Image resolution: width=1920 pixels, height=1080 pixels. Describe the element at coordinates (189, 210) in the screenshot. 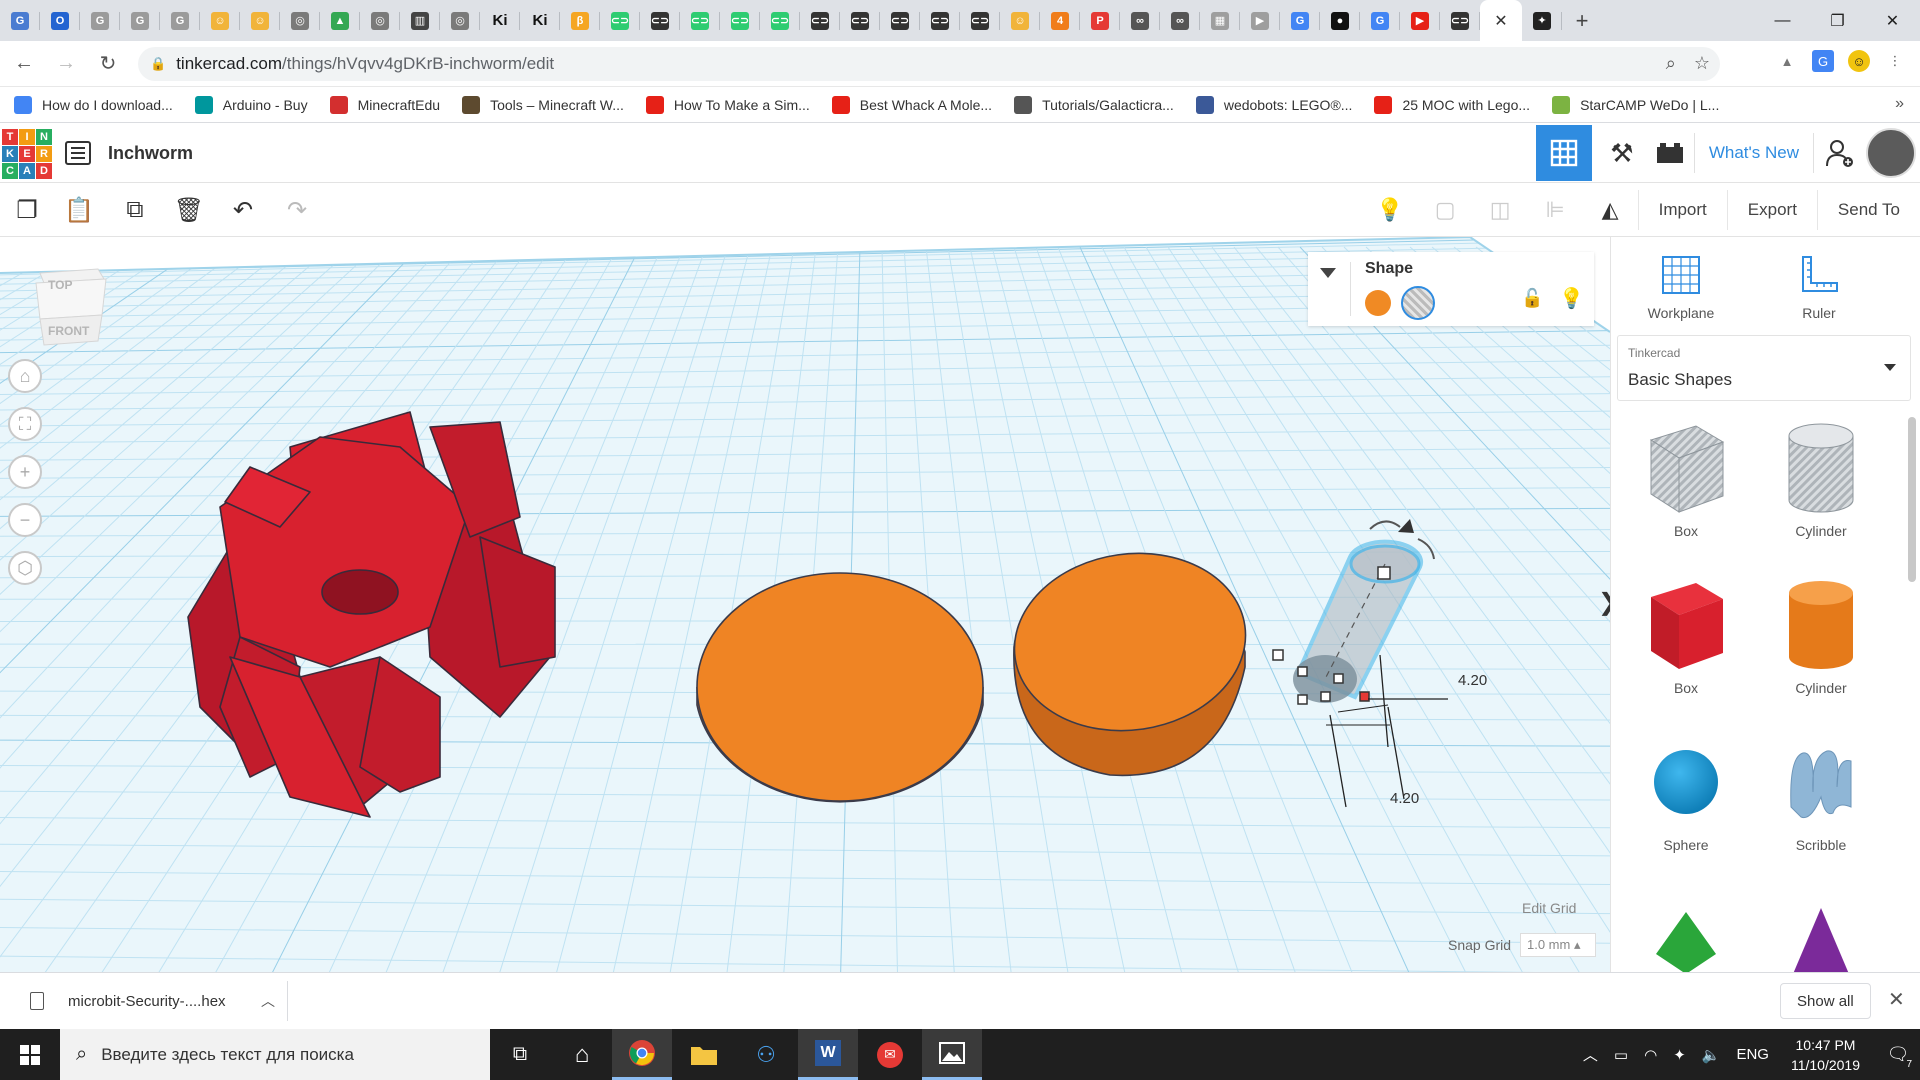

I see `delete-icon: 🗑` at that location.